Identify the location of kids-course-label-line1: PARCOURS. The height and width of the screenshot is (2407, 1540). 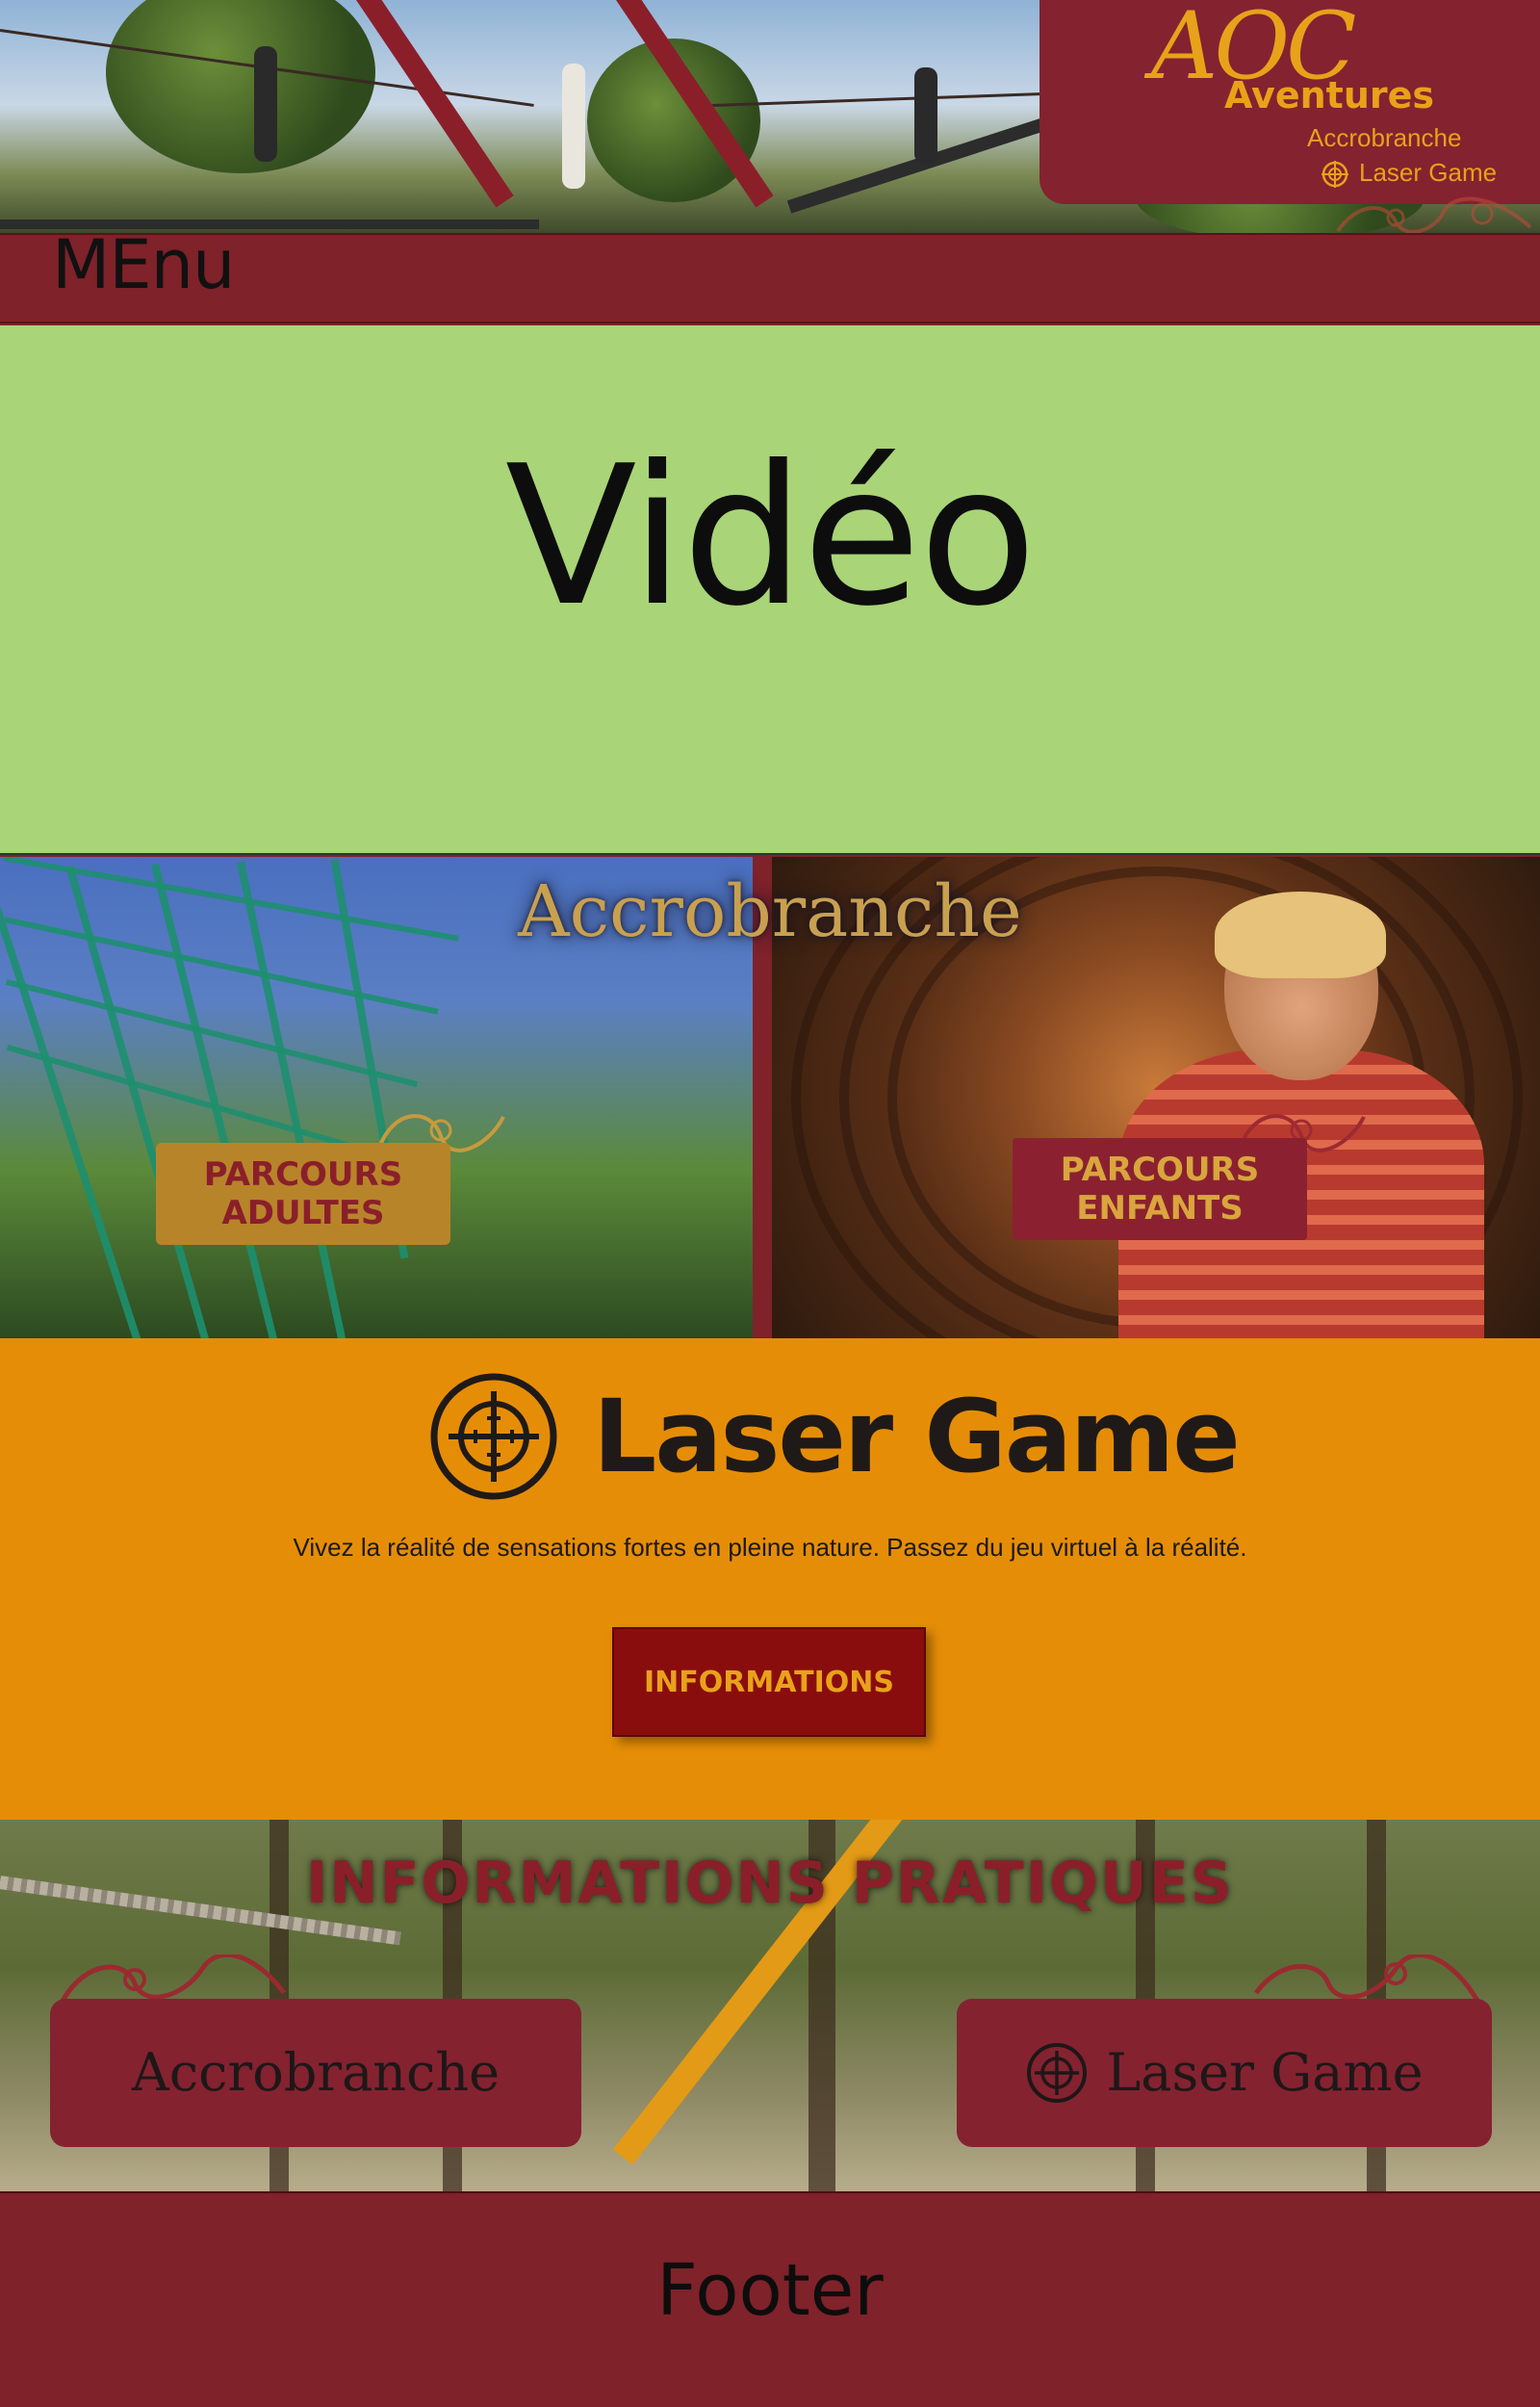
(1160, 1170).